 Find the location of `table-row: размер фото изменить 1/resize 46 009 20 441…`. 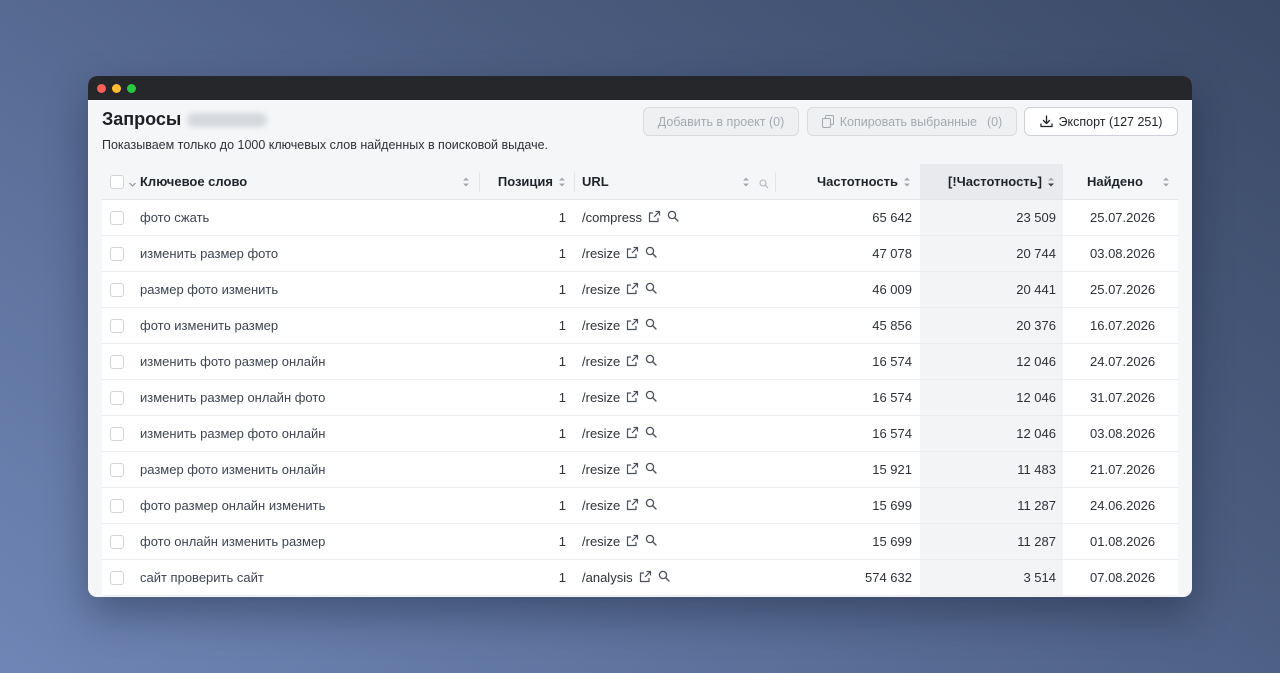

table-row: размер фото изменить 1/resize 46 009 20 441… is located at coordinates (640, 290).